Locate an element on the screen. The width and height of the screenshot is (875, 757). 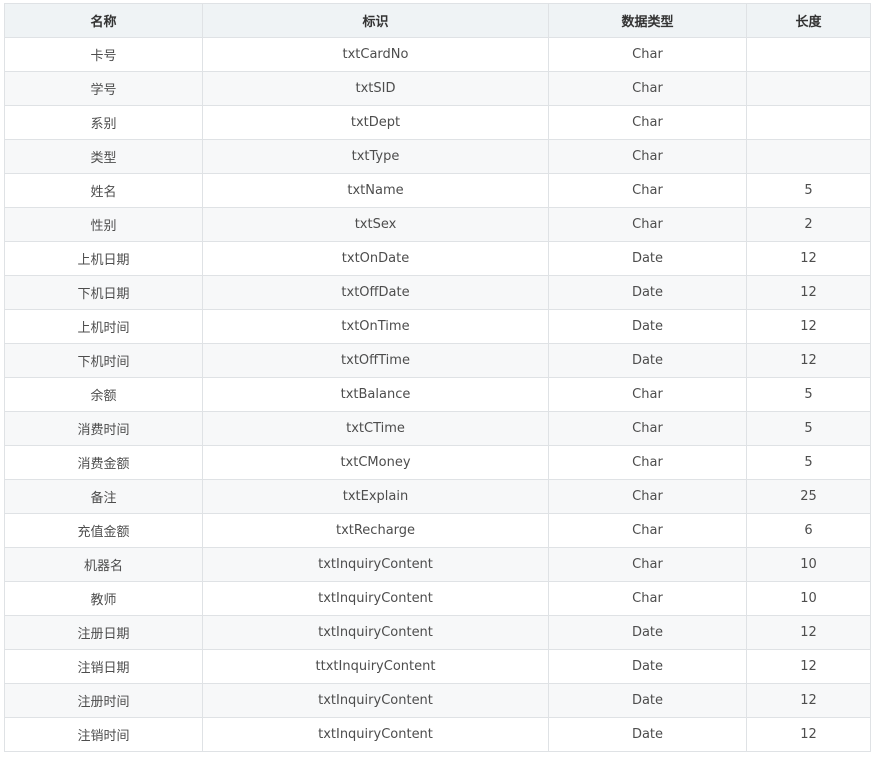
cell-identifier: txtName is located at coordinates (375, 190).